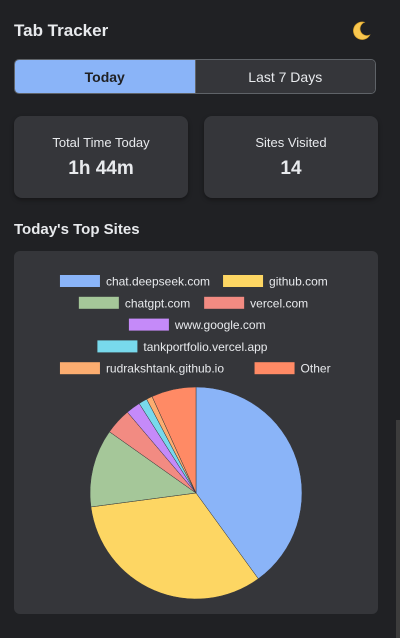  I want to click on sites-visited-value: 14, so click(291, 168).